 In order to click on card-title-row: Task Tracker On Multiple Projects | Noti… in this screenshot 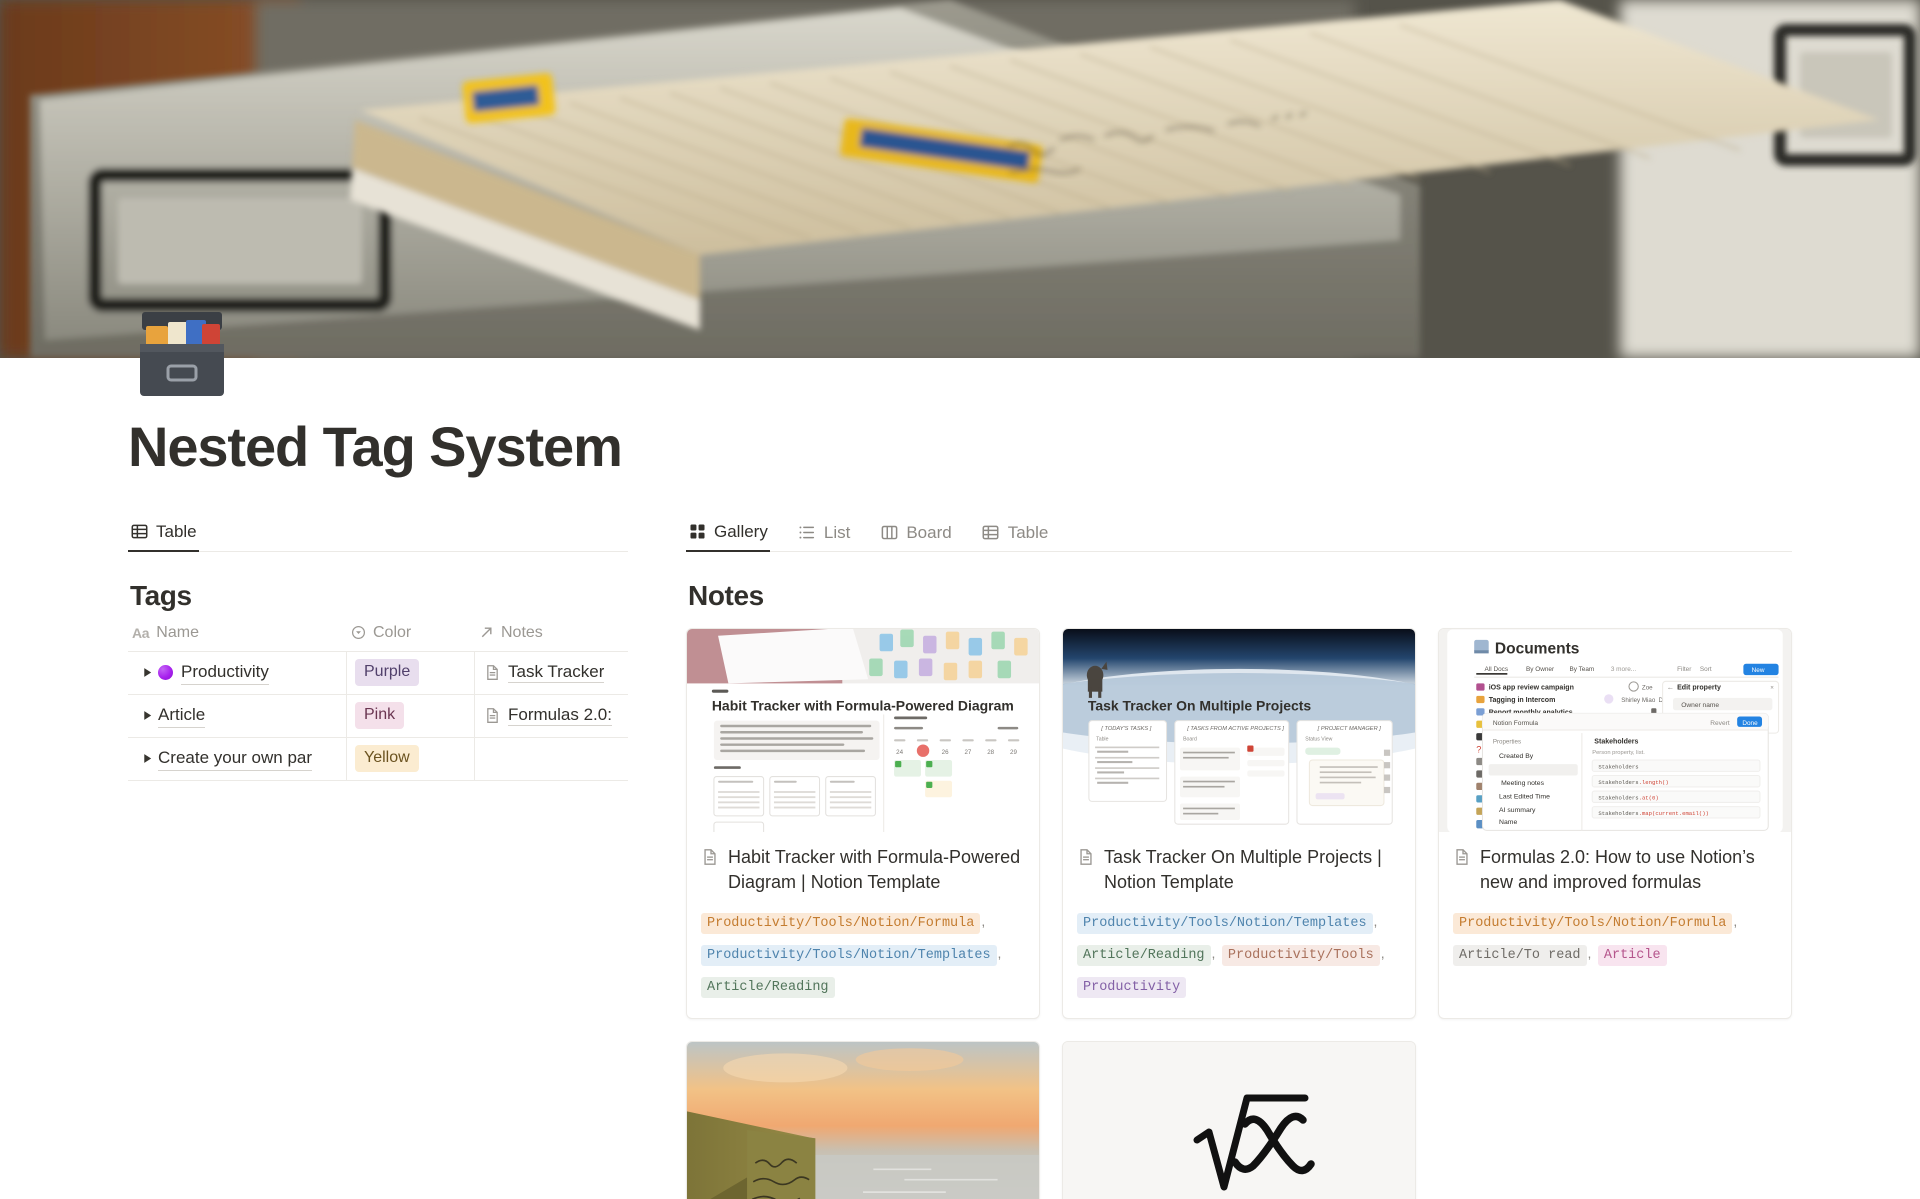, I will do `click(1239, 870)`.